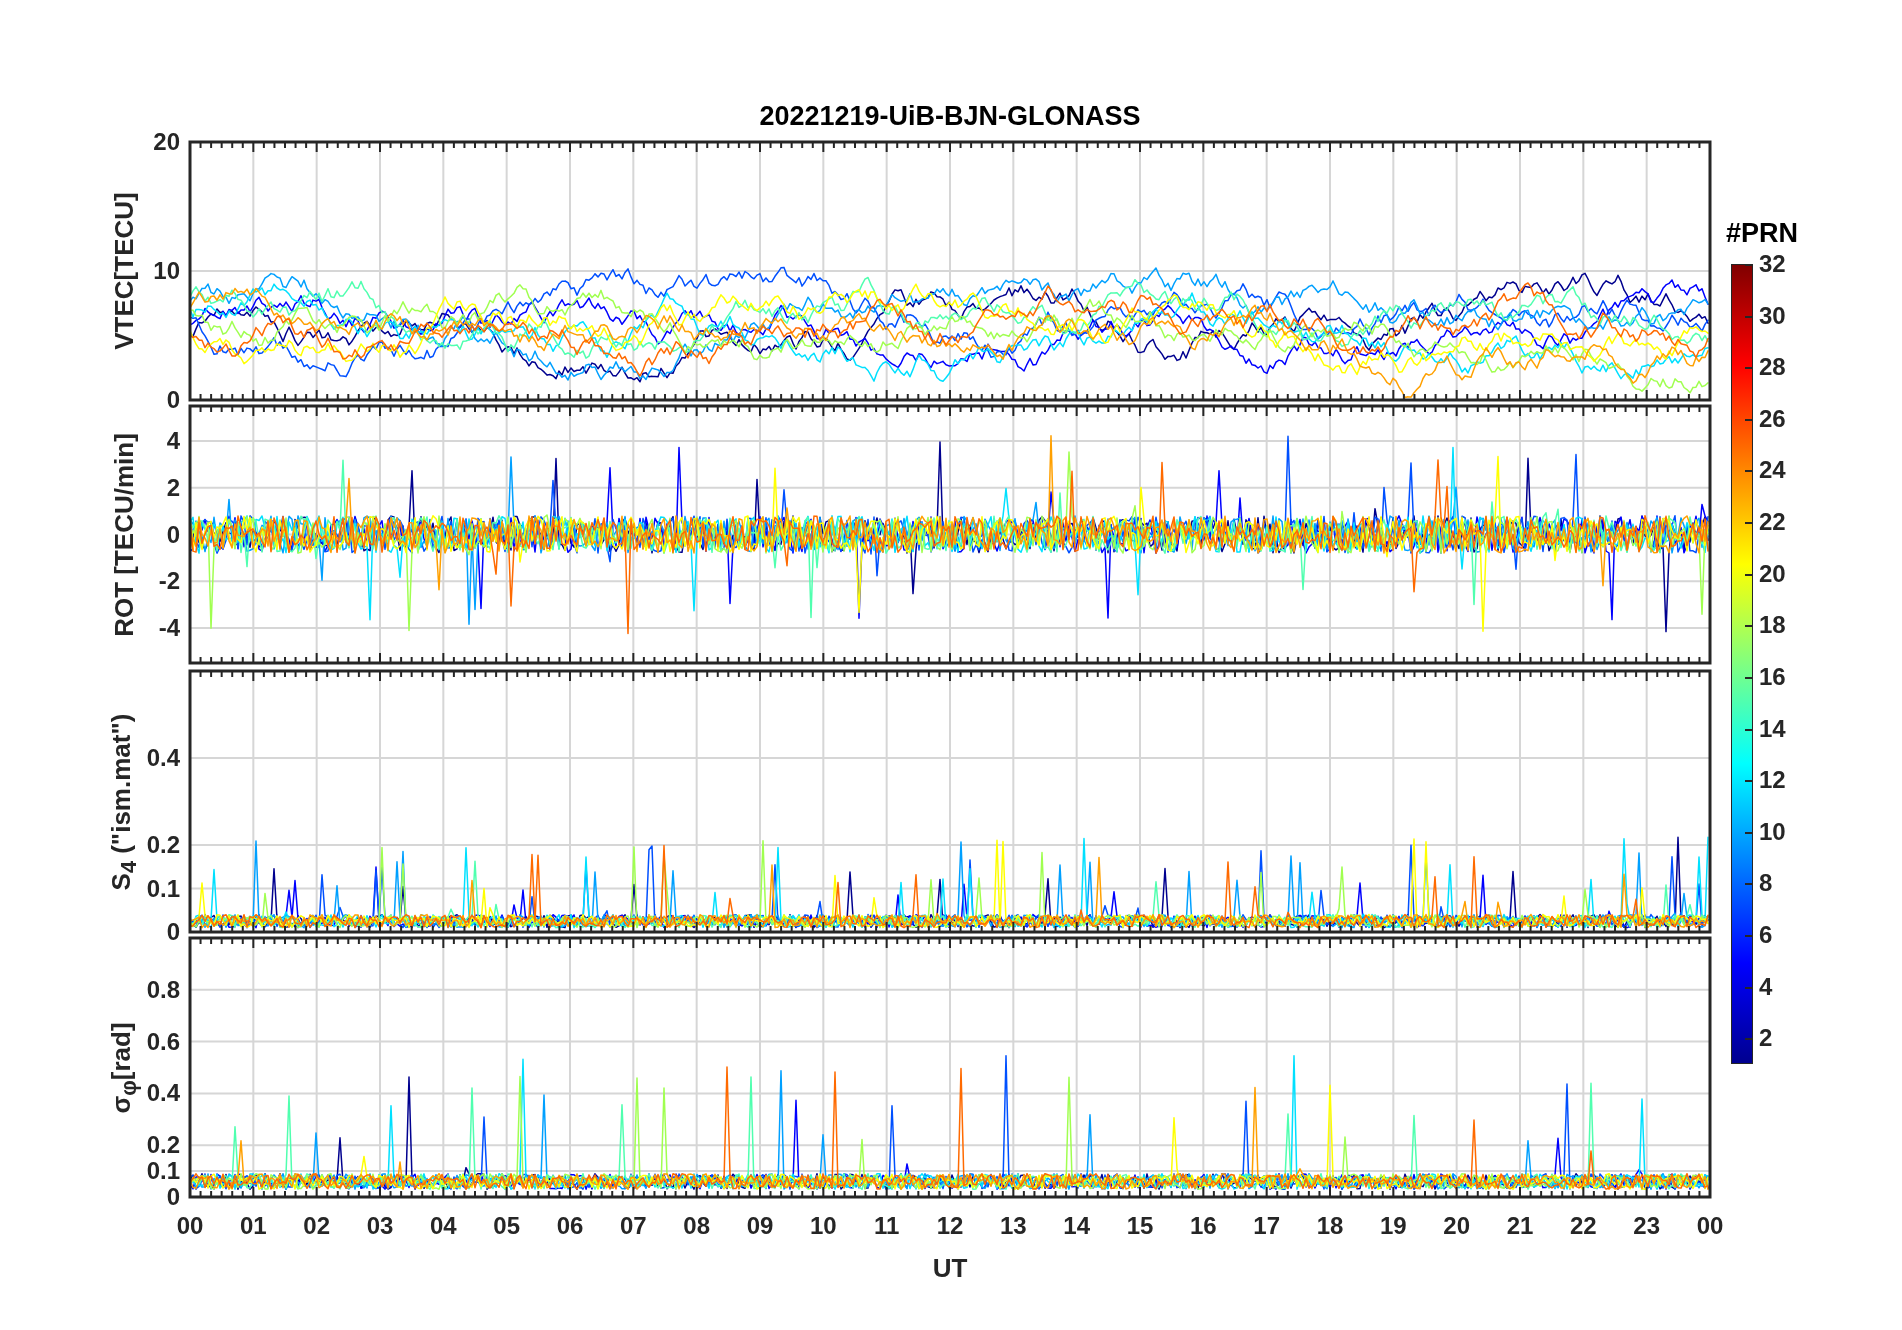 This screenshot has width=1902, height=1330. Describe the element at coordinates (760, 1226) in the screenshot. I see `x-tick-label: 09` at that location.